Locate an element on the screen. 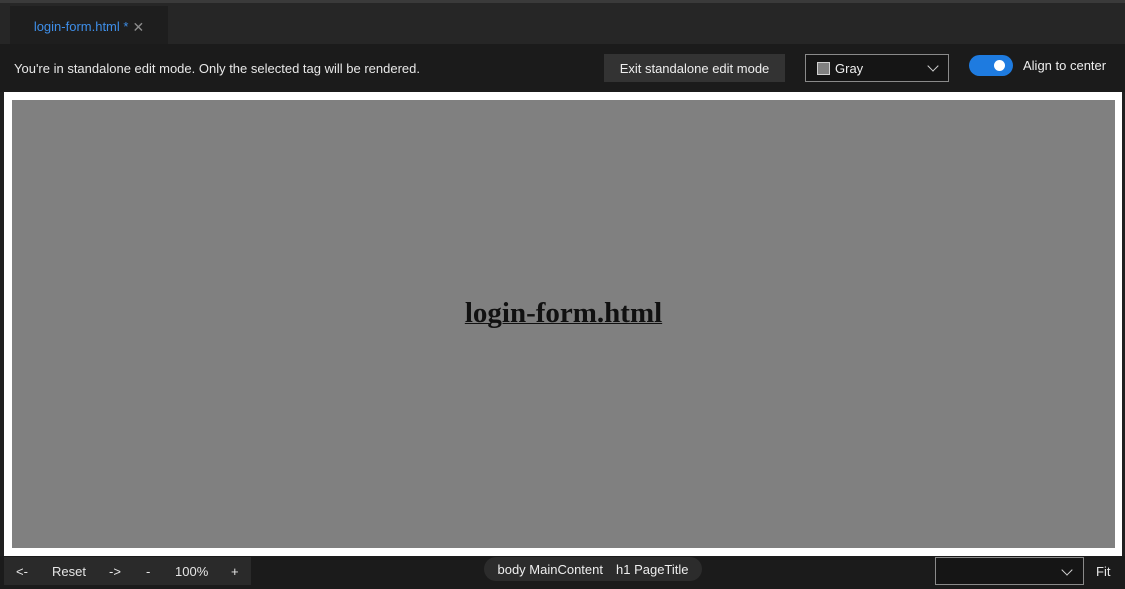 The height and width of the screenshot is (589, 1125). tab-title: login-form.html * is located at coordinates (81, 26).